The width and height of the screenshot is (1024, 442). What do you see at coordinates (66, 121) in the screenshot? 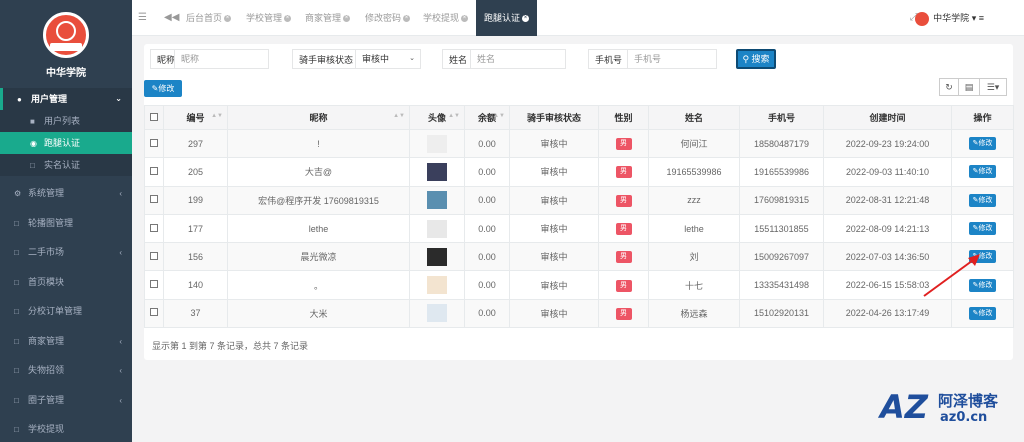
I see `sidebar-item-user-list: ■ 用户列表` at bounding box center [66, 121].